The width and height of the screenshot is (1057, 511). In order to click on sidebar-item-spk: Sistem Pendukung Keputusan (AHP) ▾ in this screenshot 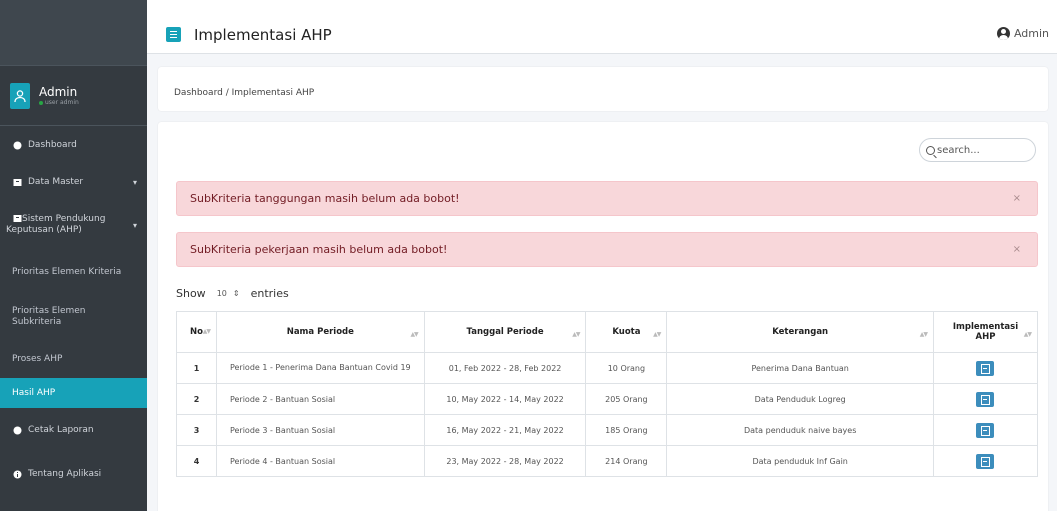, I will do `click(73, 225)`.